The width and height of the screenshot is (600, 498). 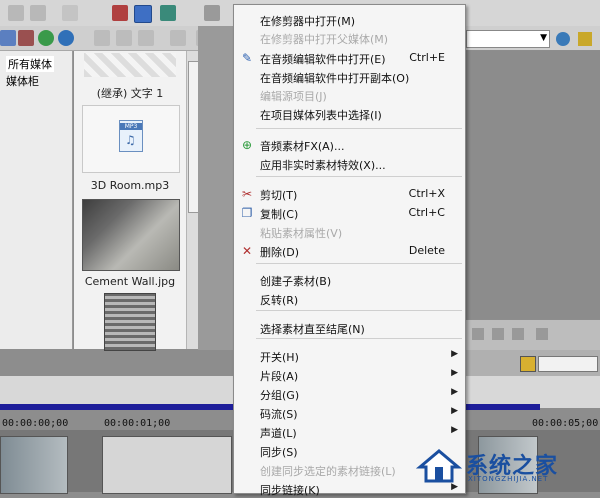 What do you see at coordinates (279, 376) in the screenshot?
I see `context-menu-item-label: 片段(A)` at bounding box center [279, 376].